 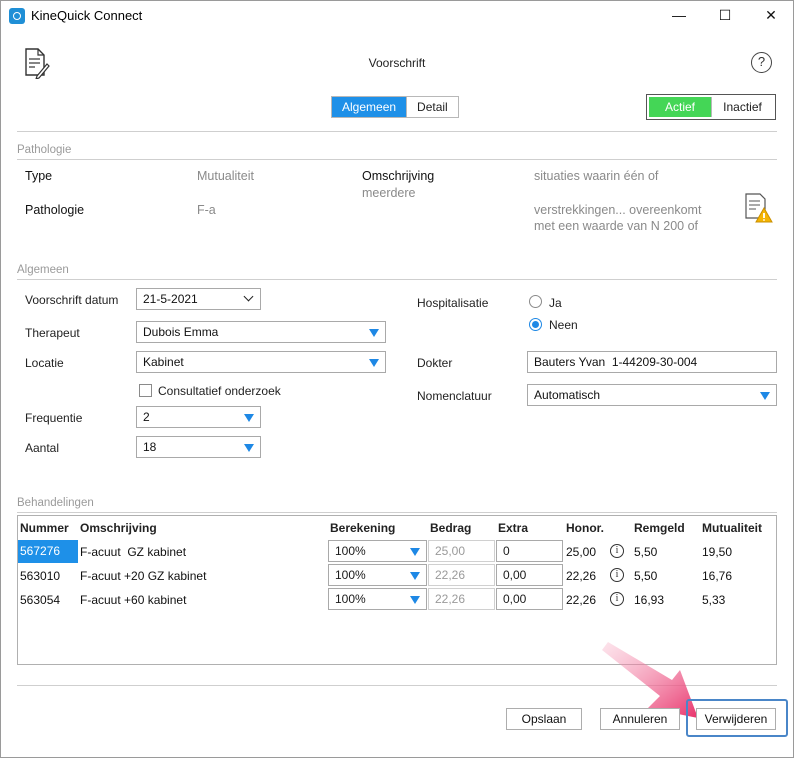 I want to click on type-label: Type, so click(x=39, y=176).